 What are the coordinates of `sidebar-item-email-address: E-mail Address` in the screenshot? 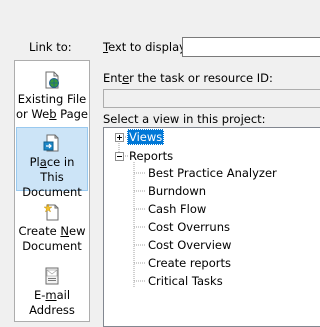 It's located at (52, 292).